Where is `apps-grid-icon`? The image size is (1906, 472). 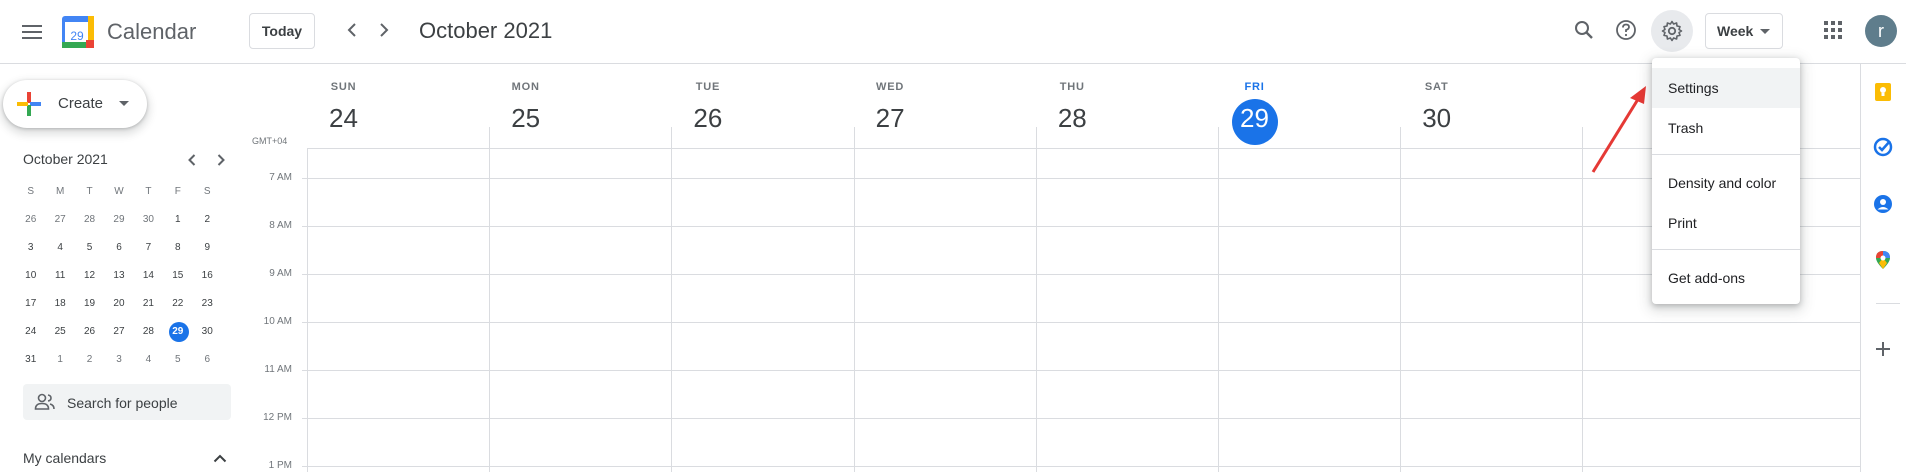
apps-grid-icon is located at coordinates (1833, 30).